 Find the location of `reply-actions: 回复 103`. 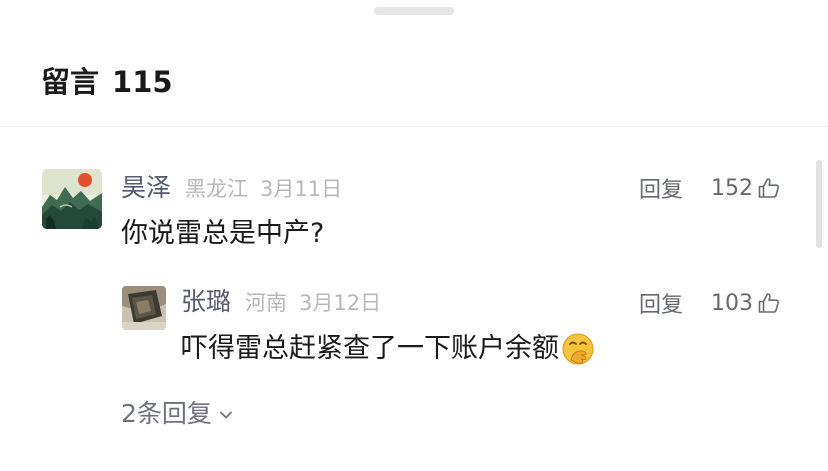

reply-actions: 回复 103 is located at coordinates (710, 303).